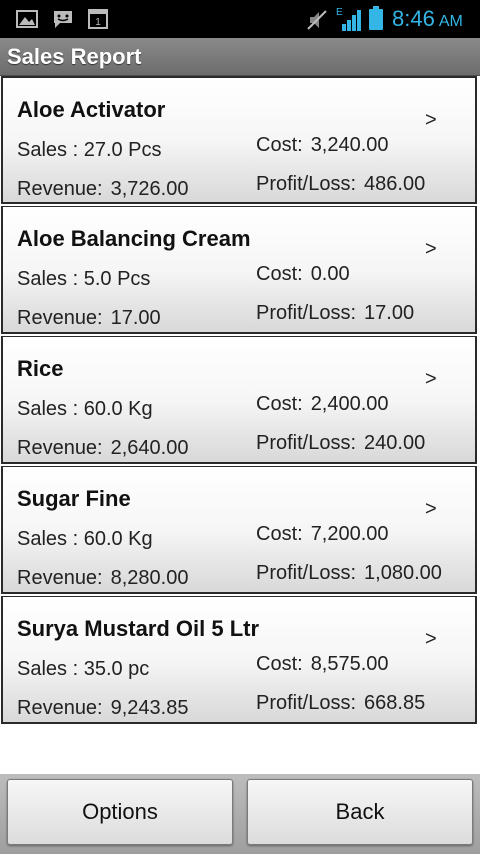 The height and width of the screenshot is (854, 480). I want to click on message-icon, so click(63, 19).